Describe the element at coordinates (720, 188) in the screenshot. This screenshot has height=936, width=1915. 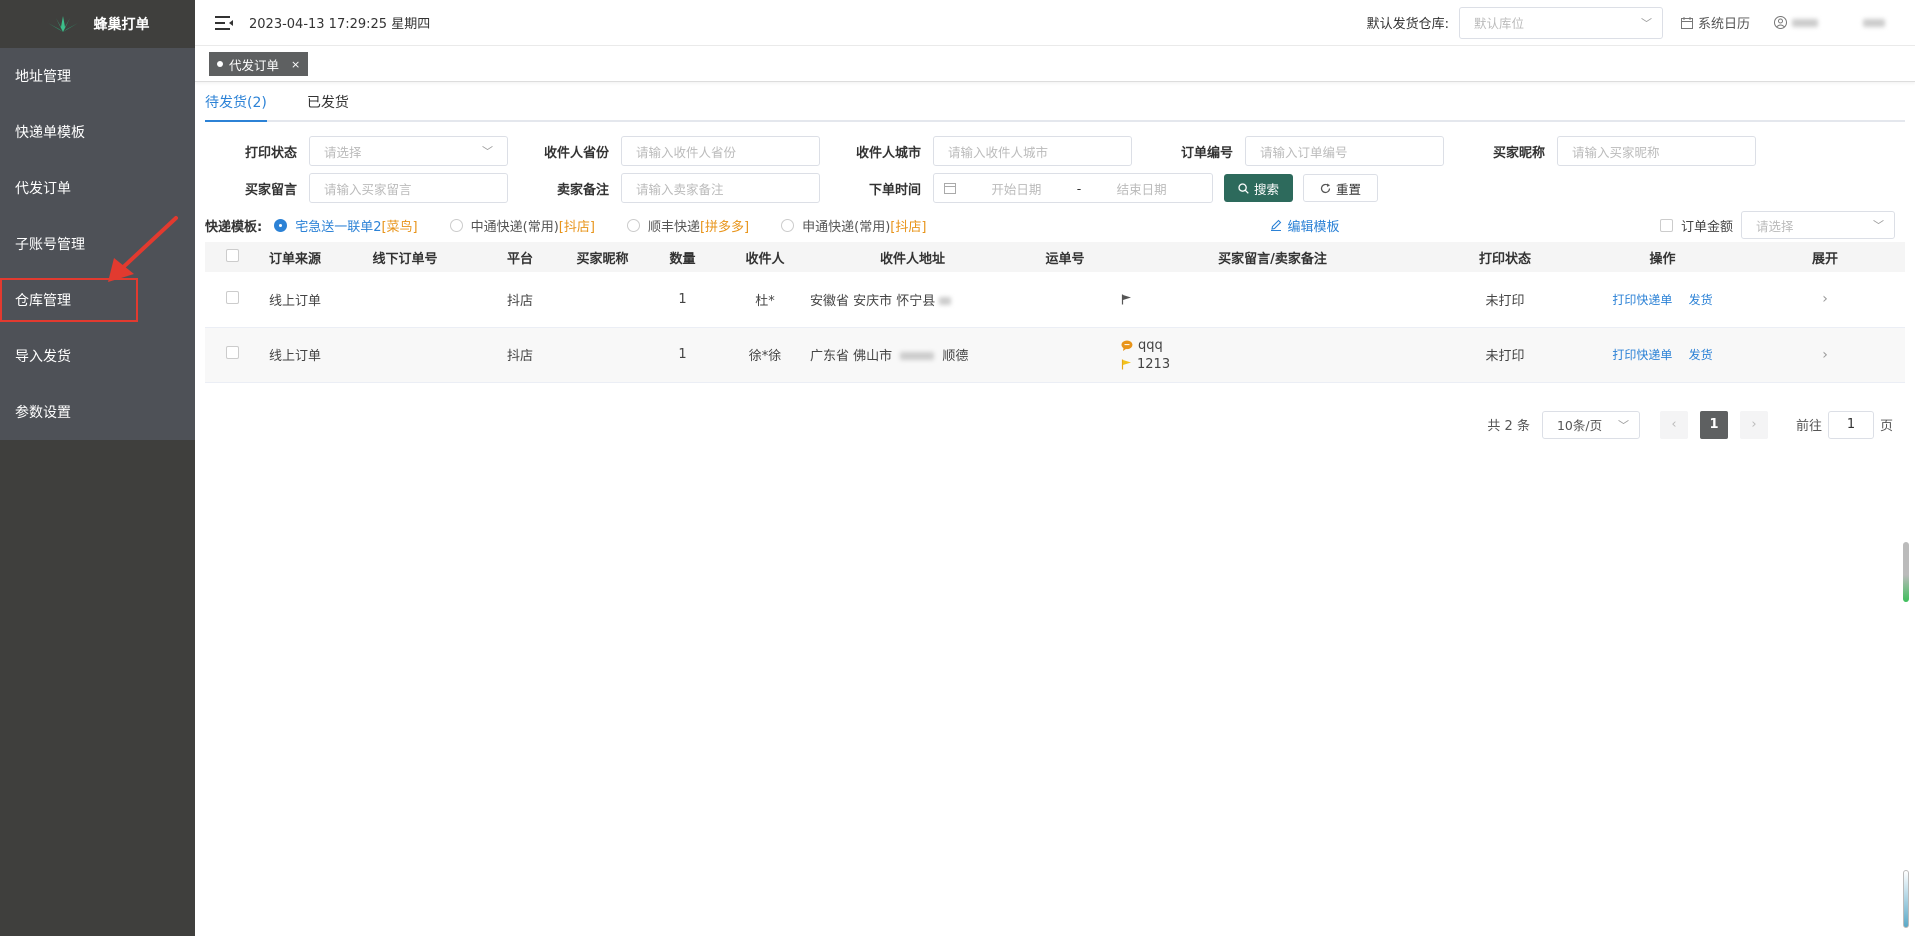
I see `seller-note-input: 请输入卖家备注` at that location.